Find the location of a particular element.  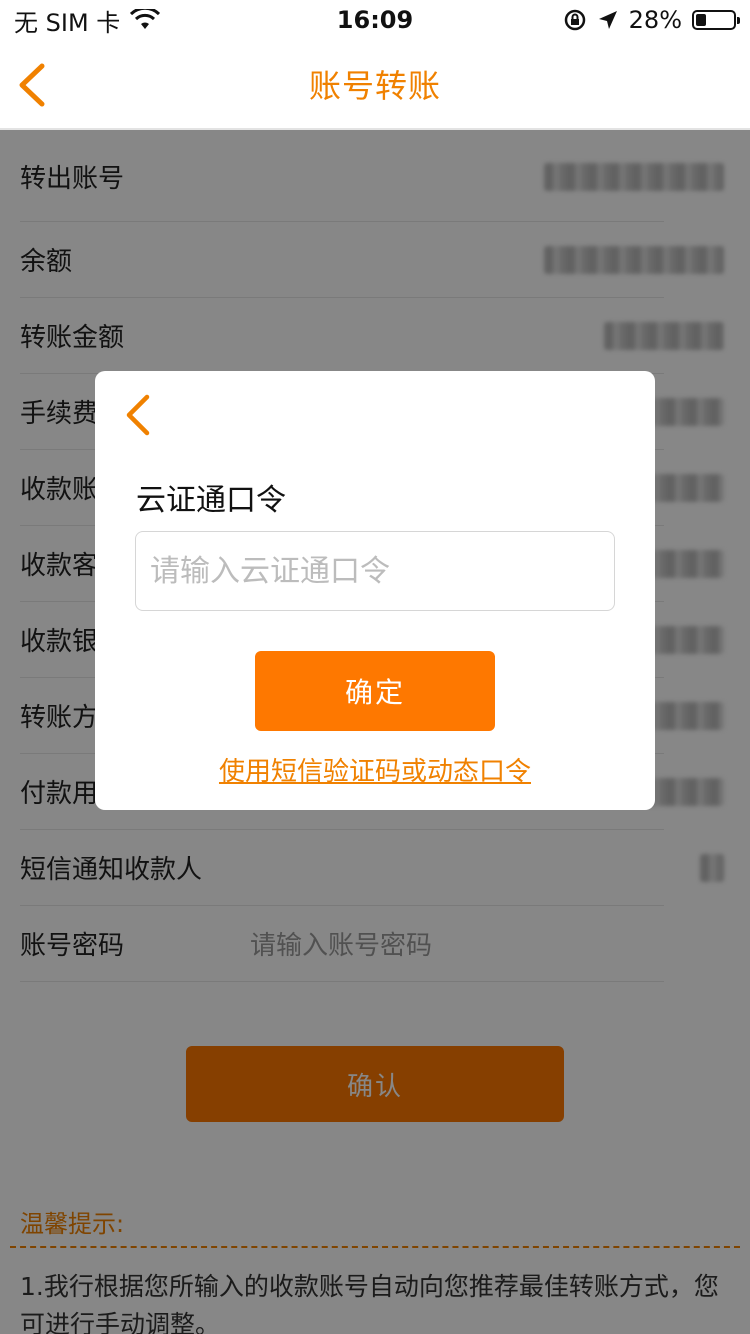

location-arrow-icon is located at coordinates (607, 20).